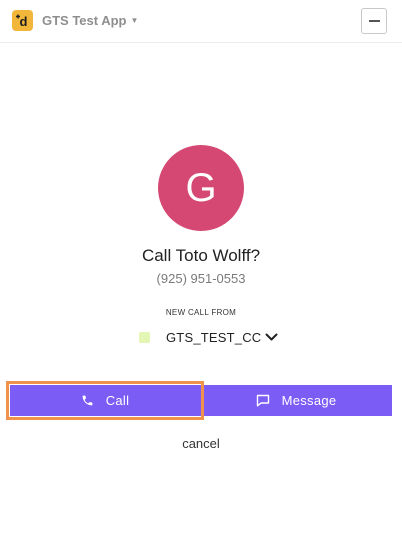 The height and width of the screenshot is (555, 402). Describe the element at coordinates (134, 20) in the screenshot. I see `caret-down-icon: ▼` at that location.